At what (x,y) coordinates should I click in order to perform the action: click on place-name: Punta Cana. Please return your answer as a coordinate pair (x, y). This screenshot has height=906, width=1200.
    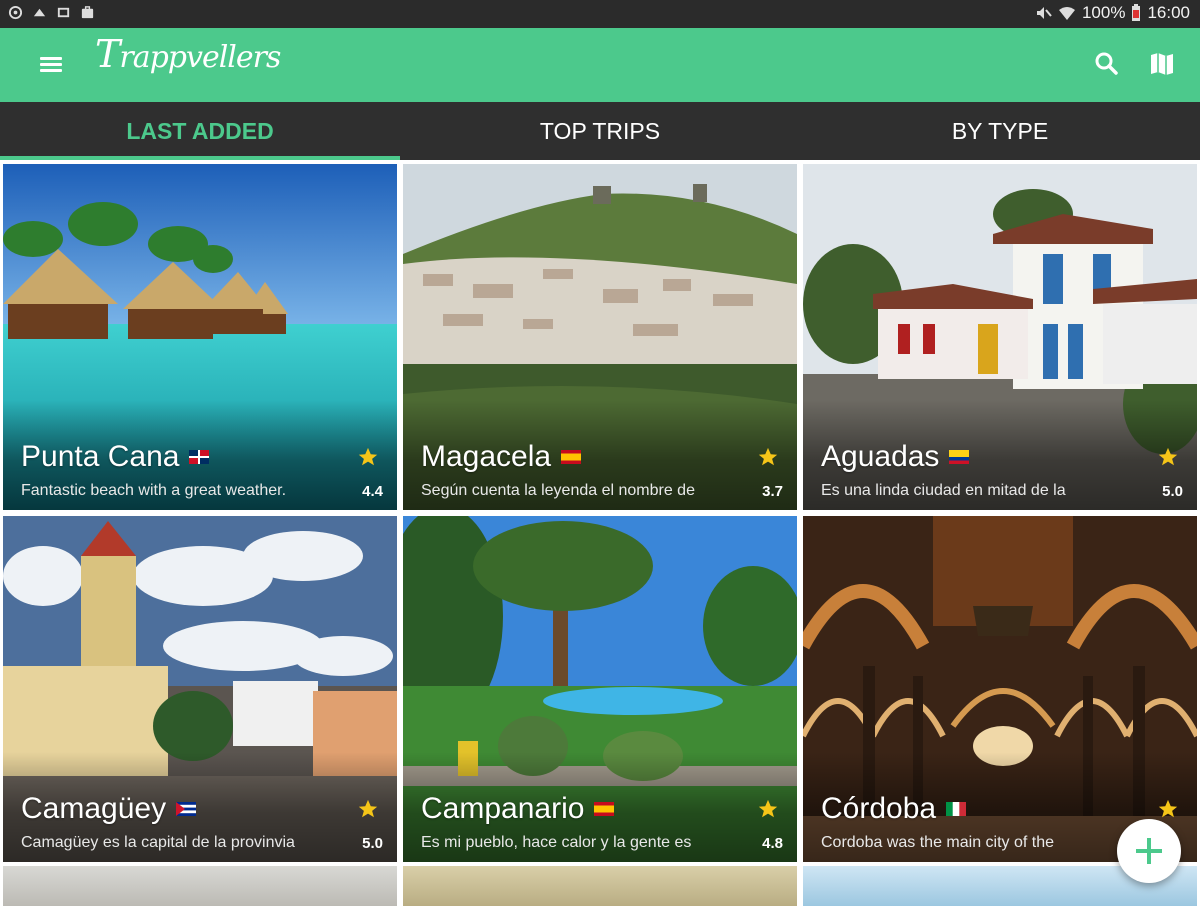
    Looking at the image, I should click on (100, 456).